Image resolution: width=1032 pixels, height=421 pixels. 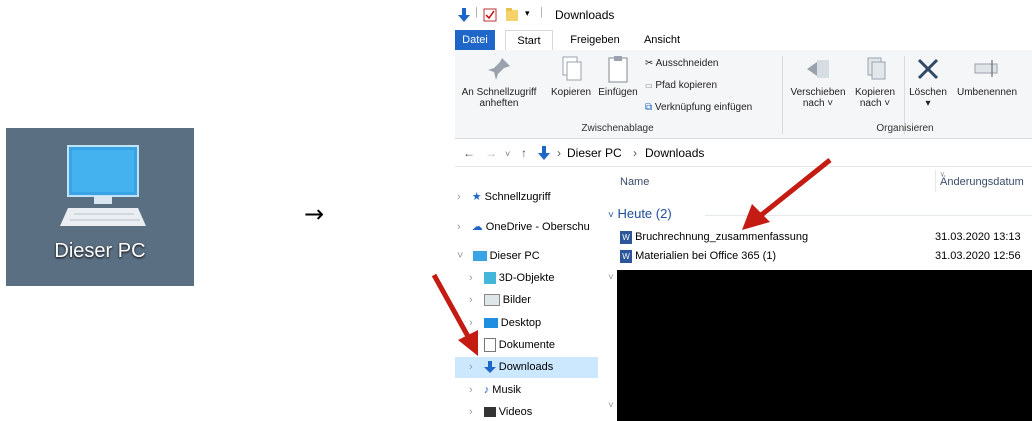 I want to click on copy-icon, so click(x=572, y=68).